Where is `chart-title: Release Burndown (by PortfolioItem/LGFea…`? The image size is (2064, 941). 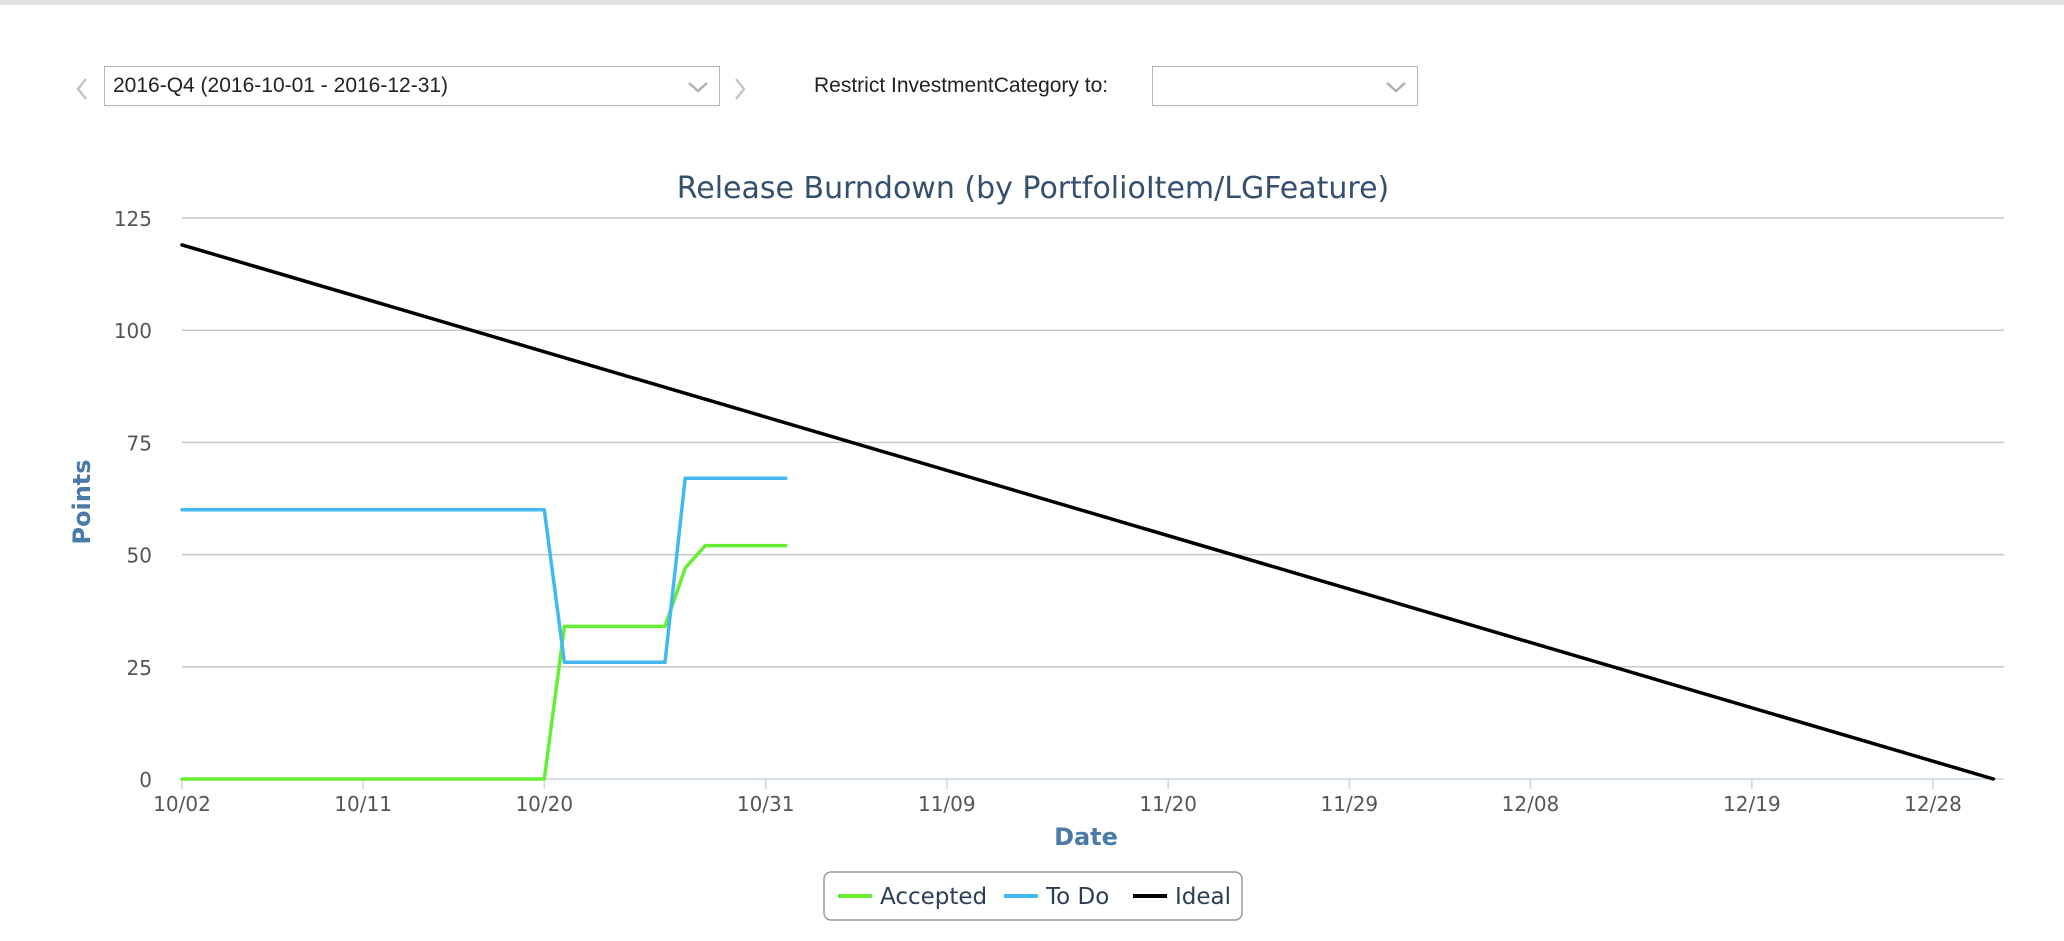 chart-title: Release Burndown (by PortfolioItem/LGFea… is located at coordinates (1033, 188).